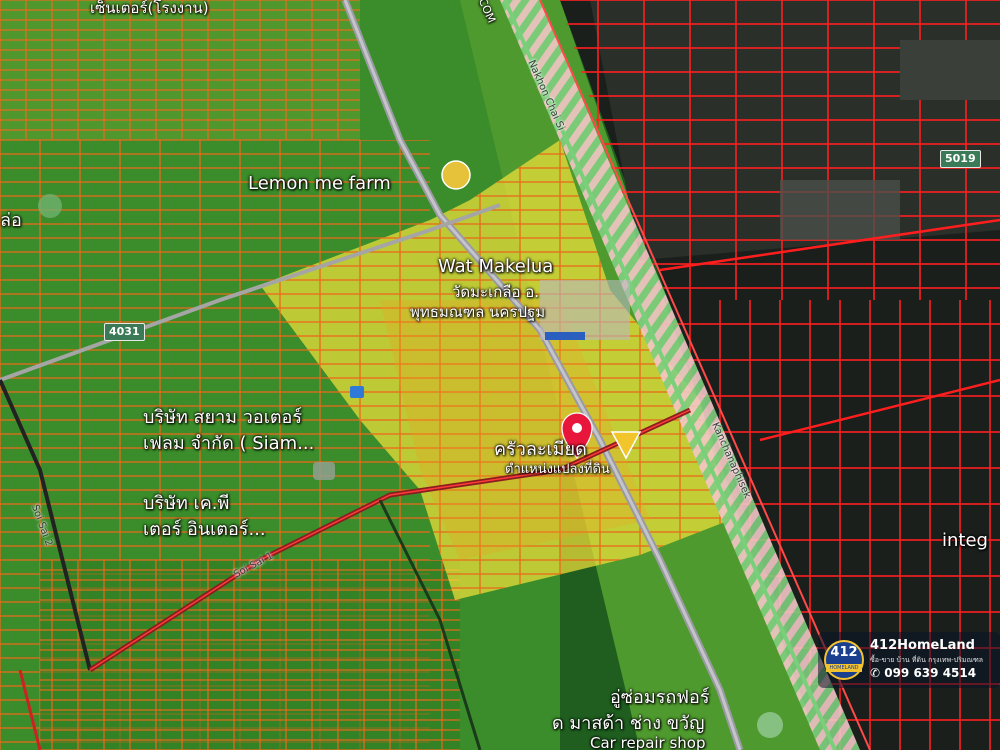  I want to click on lemon-farm-label: Lemon me farm, so click(319, 183).